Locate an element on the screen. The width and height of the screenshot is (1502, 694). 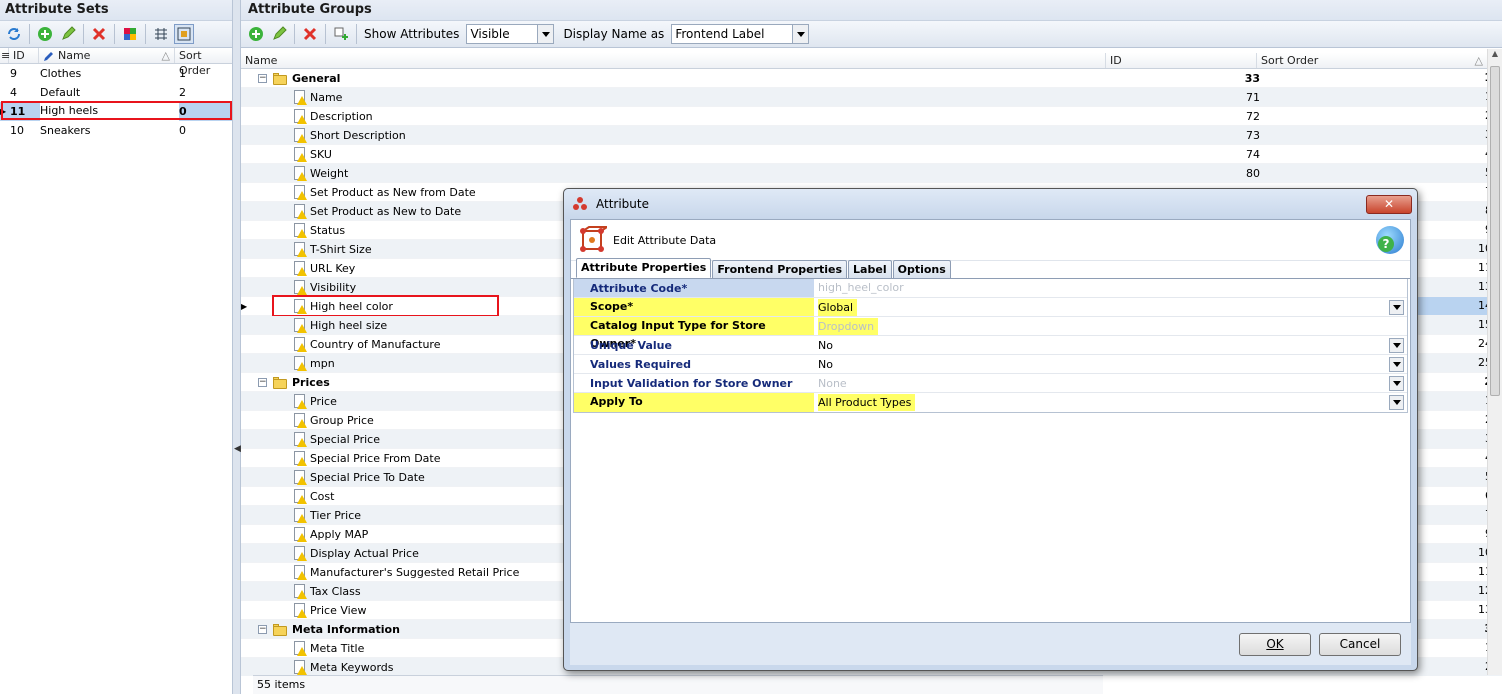
row-label: Price is located at coordinates (323, 401).